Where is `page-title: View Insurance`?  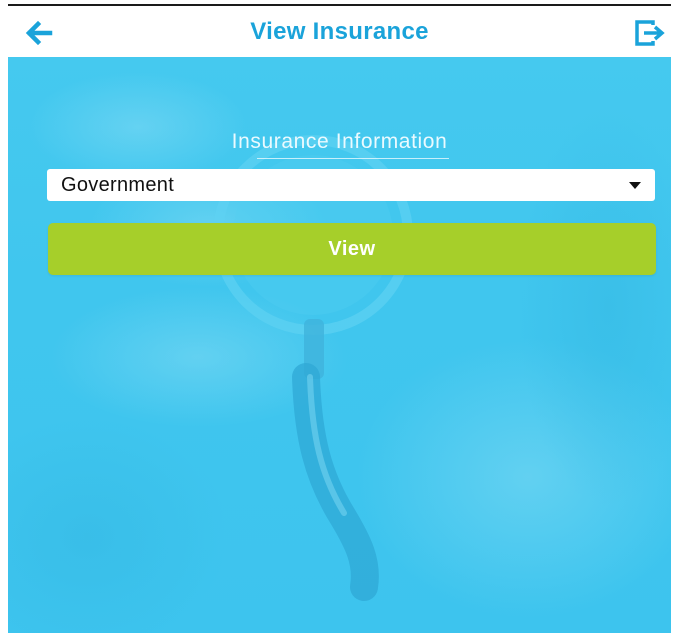
page-title: View Insurance is located at coordinates (339, 31).